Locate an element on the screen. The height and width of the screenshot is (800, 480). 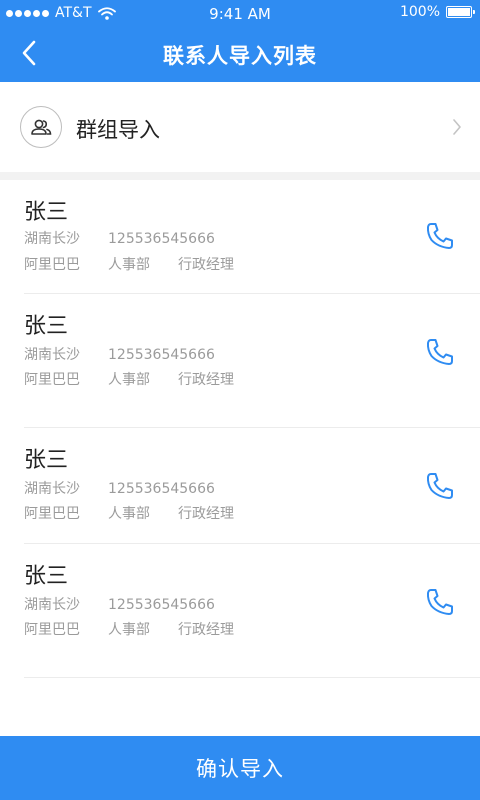
status-right: 100% is located at coordinates (437, 12).